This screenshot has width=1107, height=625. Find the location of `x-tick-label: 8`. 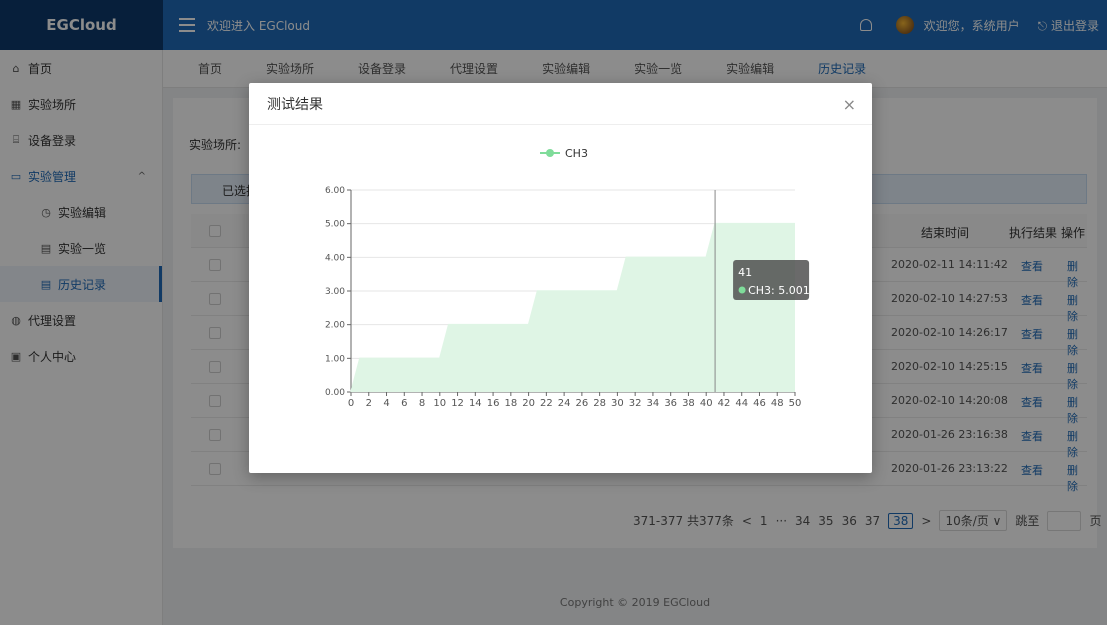

x-tick-label: 8 is located at coordinates (422, 403).